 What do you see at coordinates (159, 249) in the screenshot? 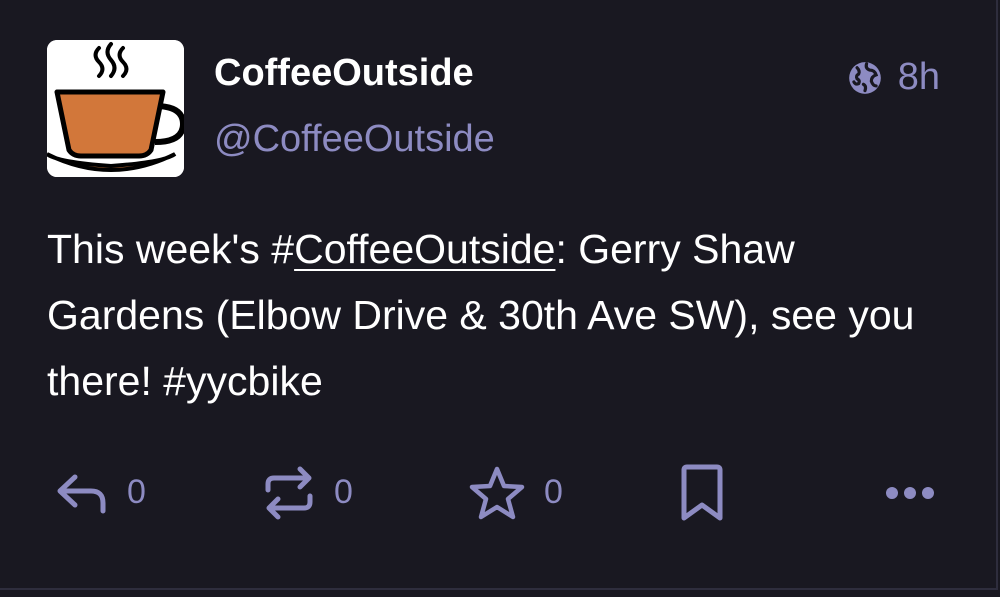
I see `content-text: This week's` at bounding box center [159, 249].